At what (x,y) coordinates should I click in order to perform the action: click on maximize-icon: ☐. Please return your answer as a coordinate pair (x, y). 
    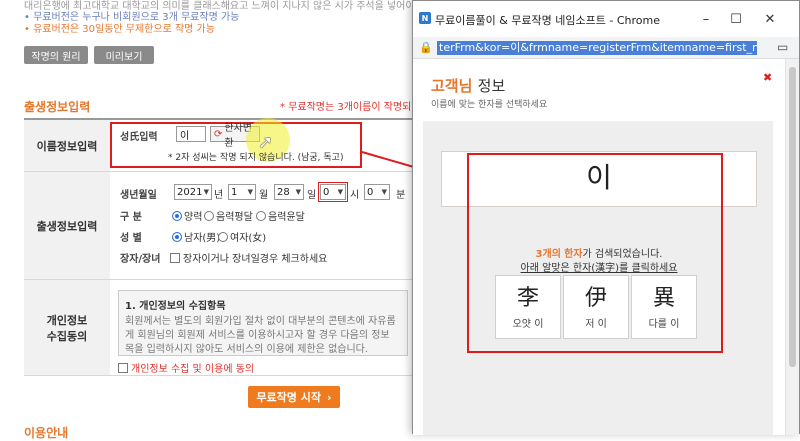
    Looking at the image, I should click on (736, 19).